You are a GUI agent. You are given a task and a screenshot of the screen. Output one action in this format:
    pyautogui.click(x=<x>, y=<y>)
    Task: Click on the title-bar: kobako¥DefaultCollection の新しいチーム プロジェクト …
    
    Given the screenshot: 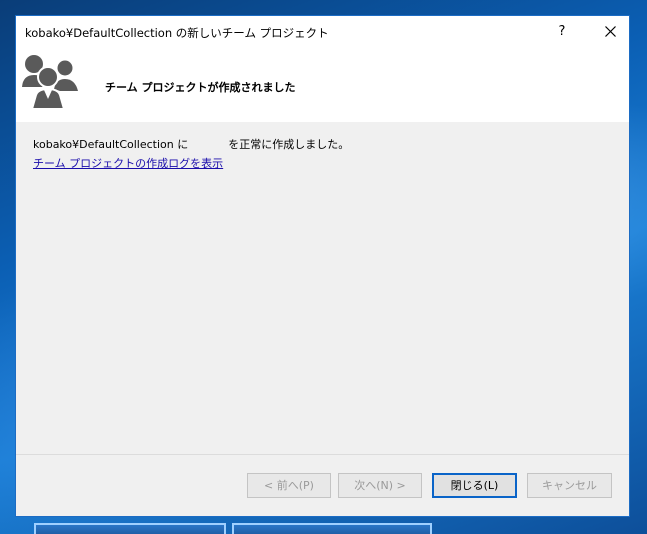 What is the action you would take?
    pyautogui.click(x=322, y=31)
    